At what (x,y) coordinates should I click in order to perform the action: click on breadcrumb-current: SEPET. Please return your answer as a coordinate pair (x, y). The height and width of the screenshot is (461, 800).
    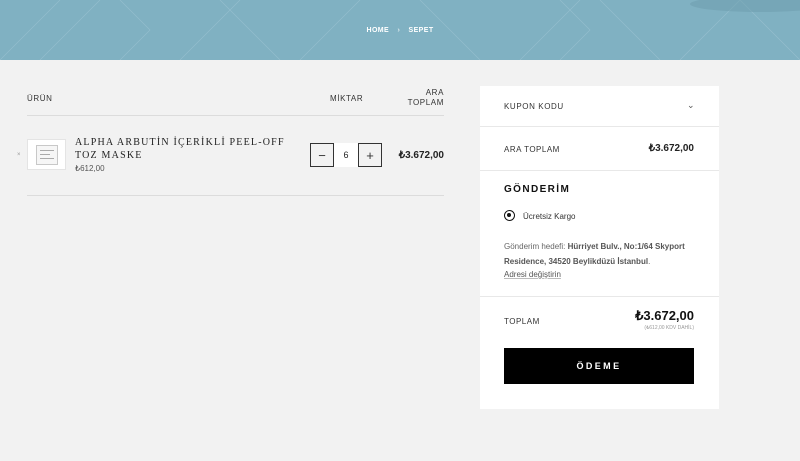
    Looking at the image, I should click on (421, 30).